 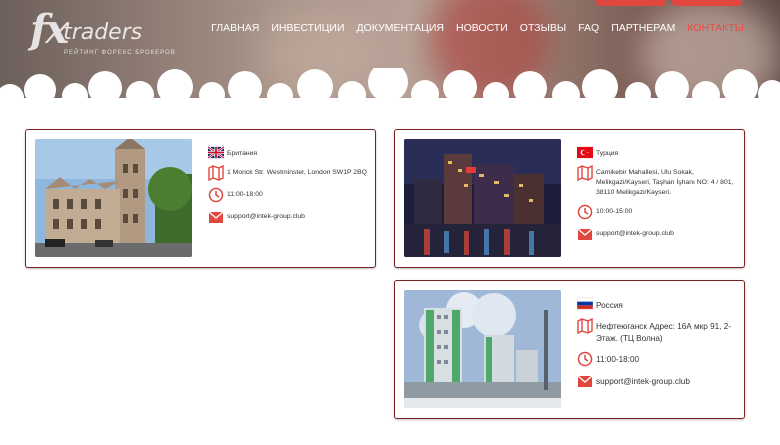 What do you see at coordinates (643, 28) in the screenshot?
I see `nav-partners: ПАРТНЕРАМ` at bounding box center [643, 28].